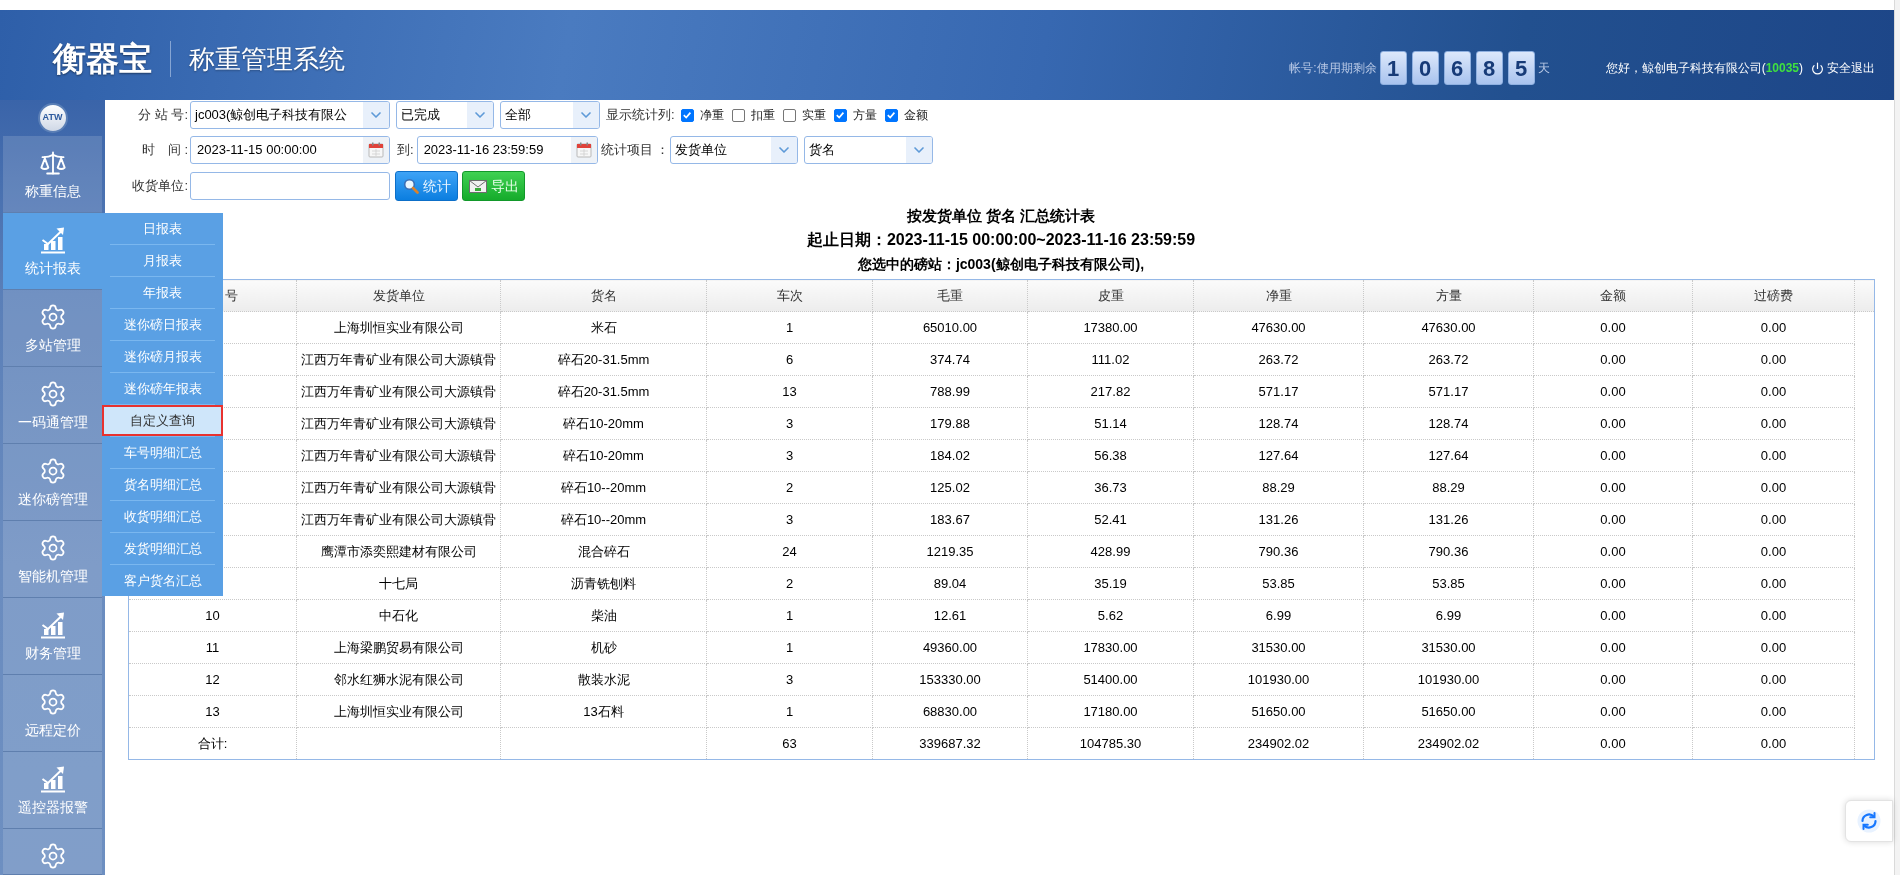  What do you see at coordinates (52, 482) in the screenshot?
I see `sidebar-item: 迷你磅管理` at bounding box center [52, 482].